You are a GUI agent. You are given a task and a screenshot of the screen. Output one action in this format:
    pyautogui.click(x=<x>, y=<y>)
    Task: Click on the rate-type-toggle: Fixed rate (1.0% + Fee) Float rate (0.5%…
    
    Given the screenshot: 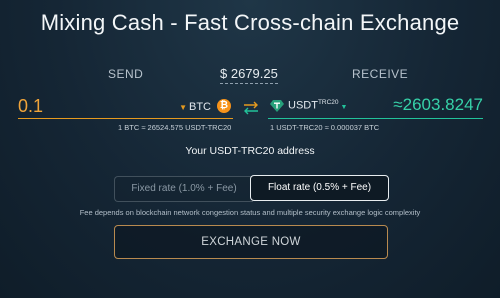 What is the action you would take?
    pyautogui.click(x=251, y=188)
    